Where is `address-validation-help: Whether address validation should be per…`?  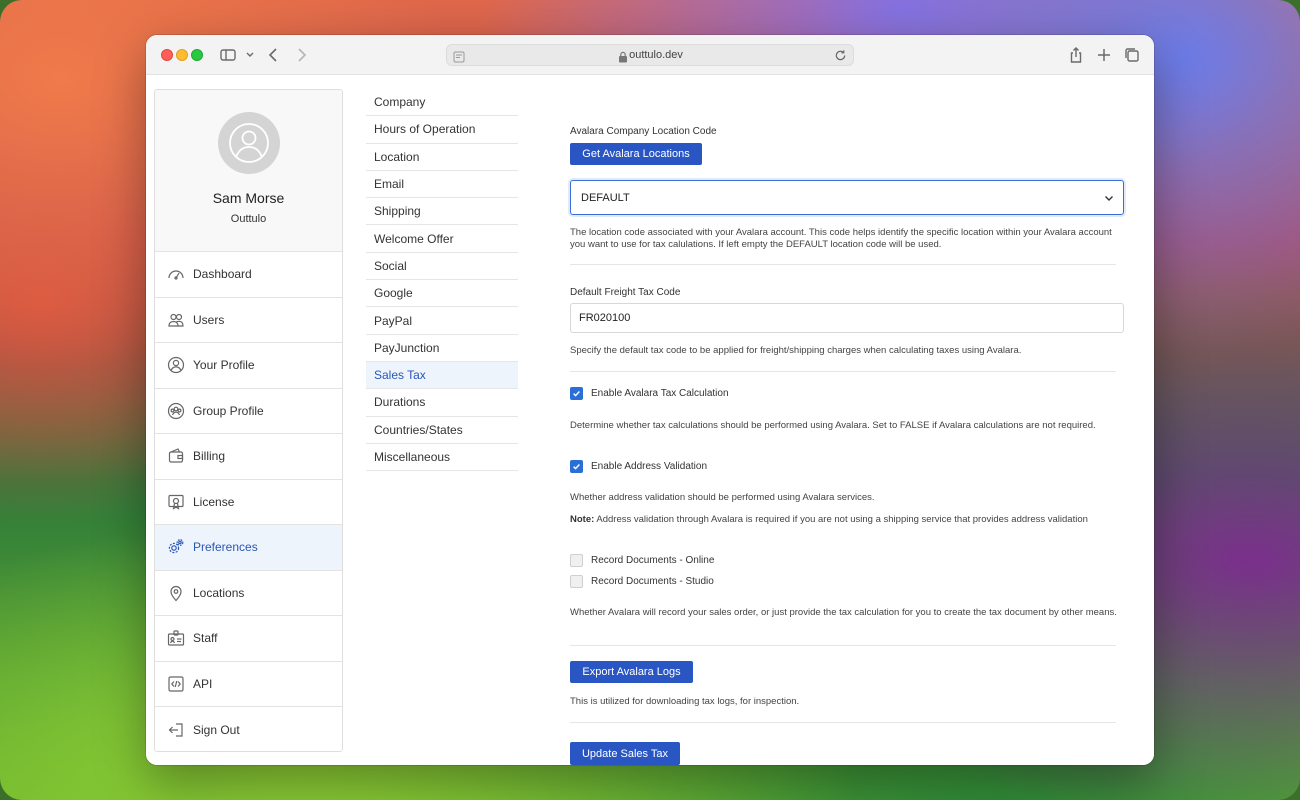 address-validation-help: Whether address validation should be per… is located at coordinates (722, 497).